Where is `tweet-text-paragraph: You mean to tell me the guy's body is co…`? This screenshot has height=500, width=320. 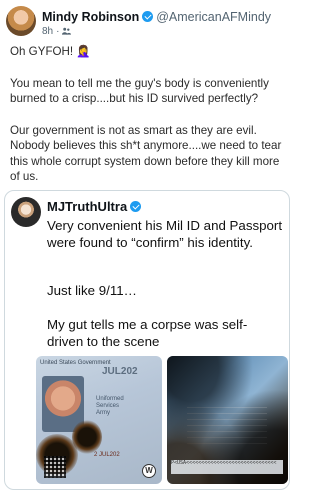
tweet-text-paragraph: You mean to tell me the guy's body is co… is located at coordinates (139, 91).